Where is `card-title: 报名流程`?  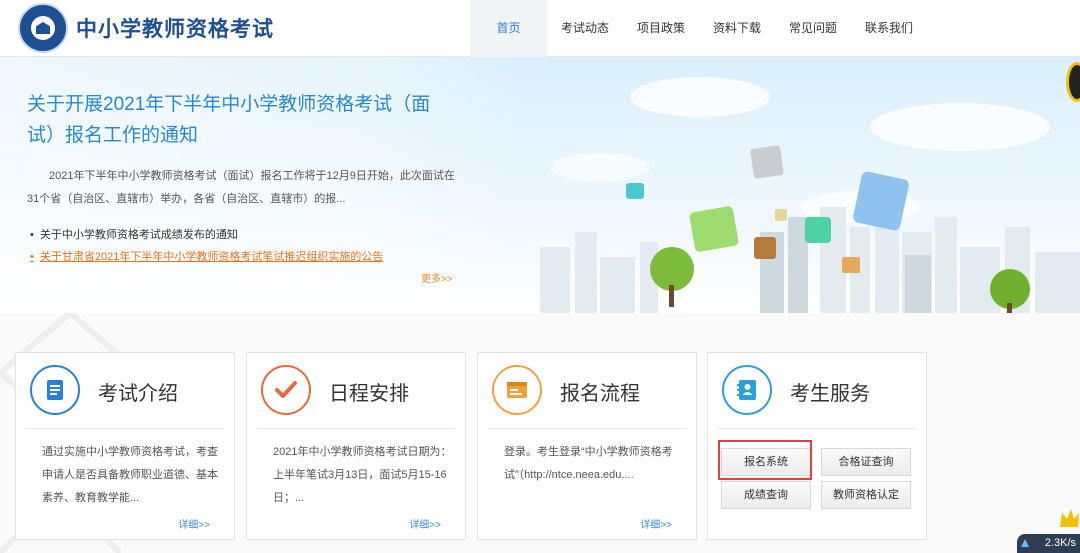
card-title: 报名流程 is located at coordinates (600, 394).